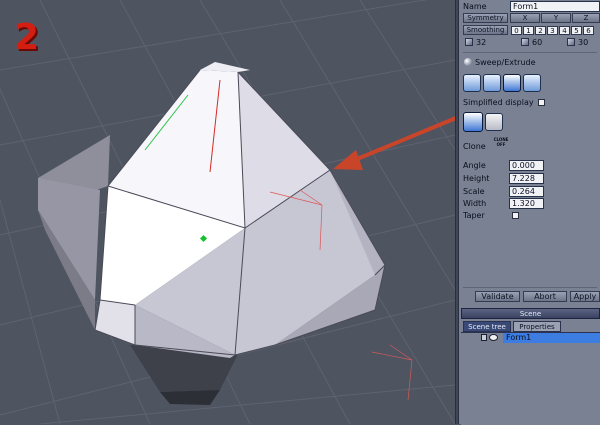 The height and width of the screenshot is (425, 600). What do you see at coordinates (512, 83) in the screenshot?
I see `extrude-tool-icon` at bounding box center [512, 83].